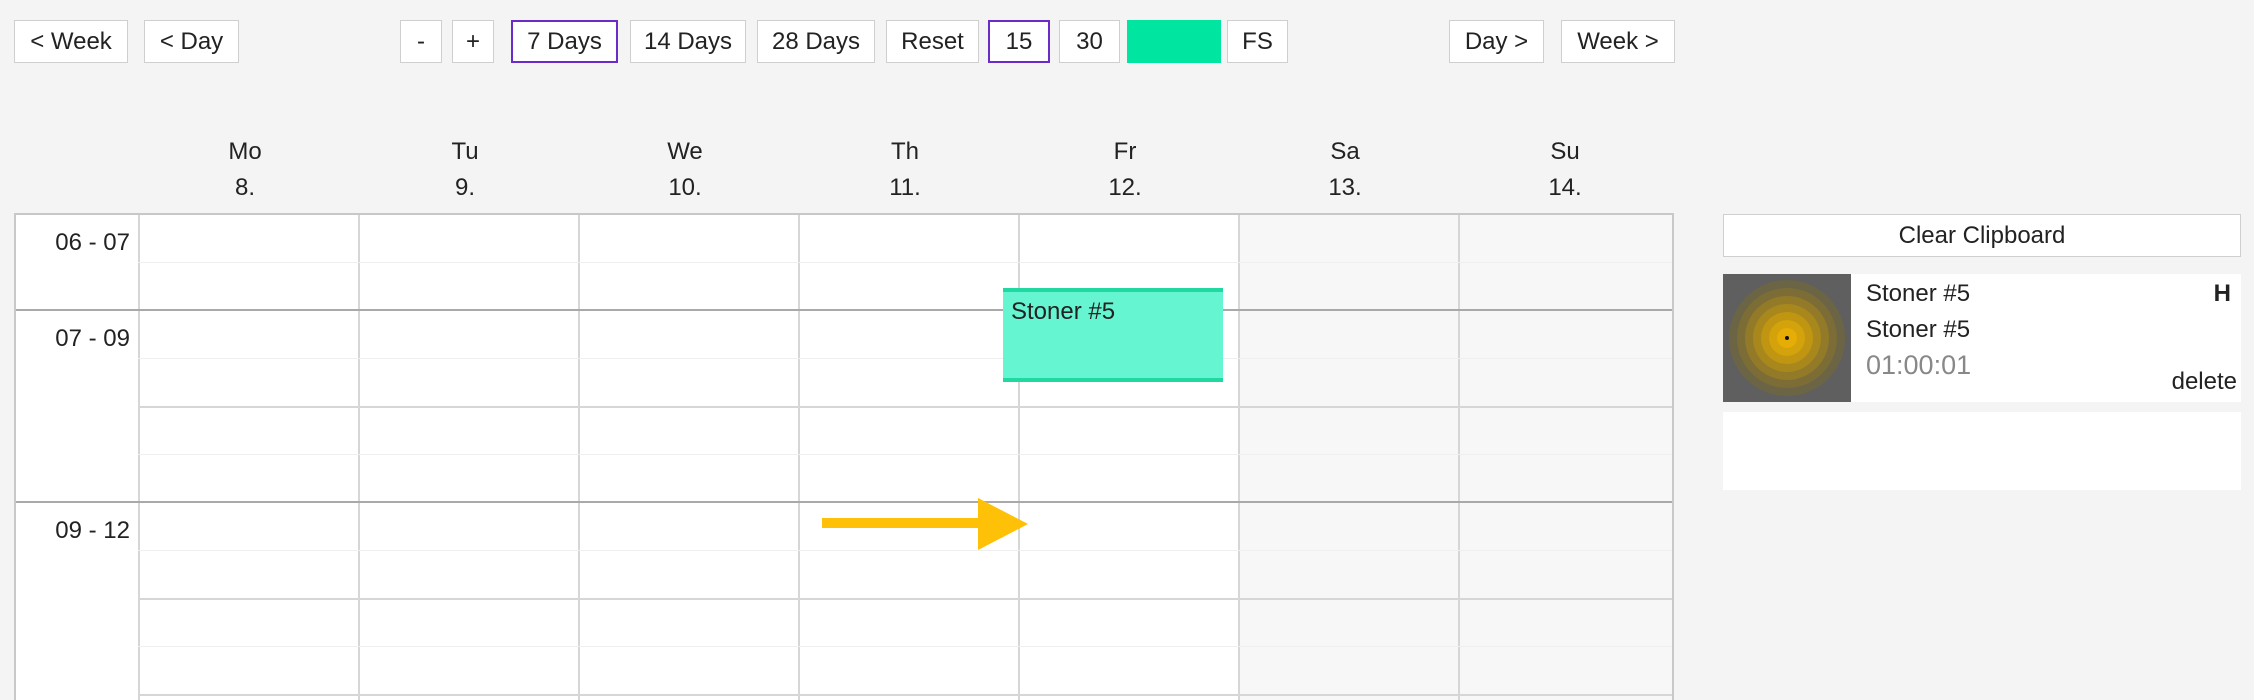 This screenshot has height=700, width=2254. Describe the element at coordinates (925, 524) in the screenshot. I see `arrow-right-icon` at that location.